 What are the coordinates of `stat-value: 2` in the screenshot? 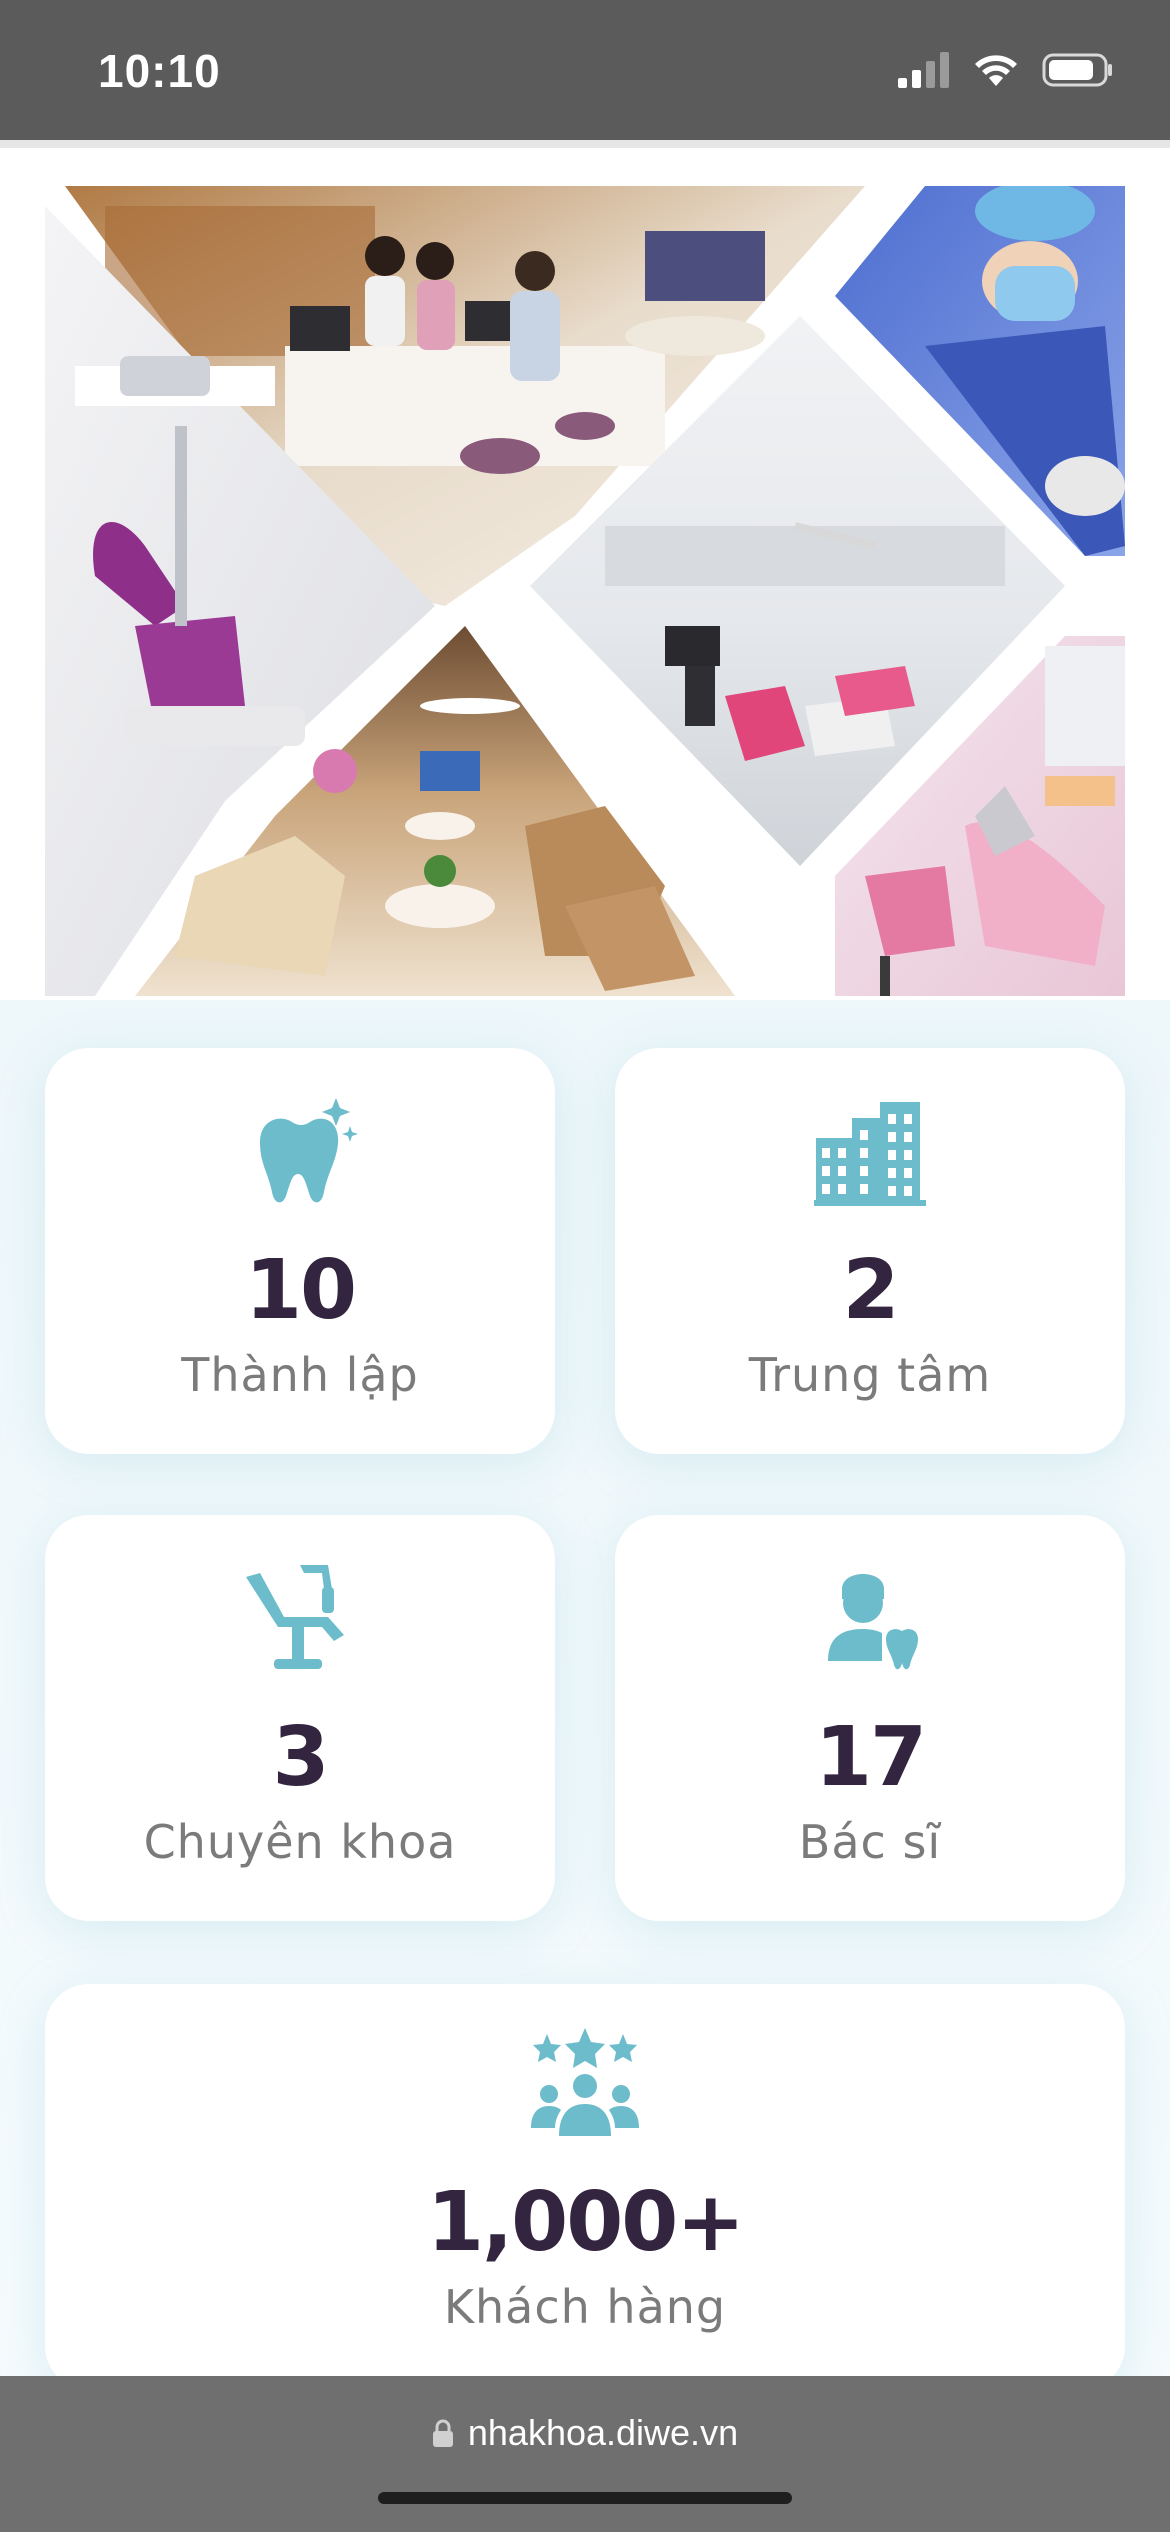 It's located at (870, 1290).